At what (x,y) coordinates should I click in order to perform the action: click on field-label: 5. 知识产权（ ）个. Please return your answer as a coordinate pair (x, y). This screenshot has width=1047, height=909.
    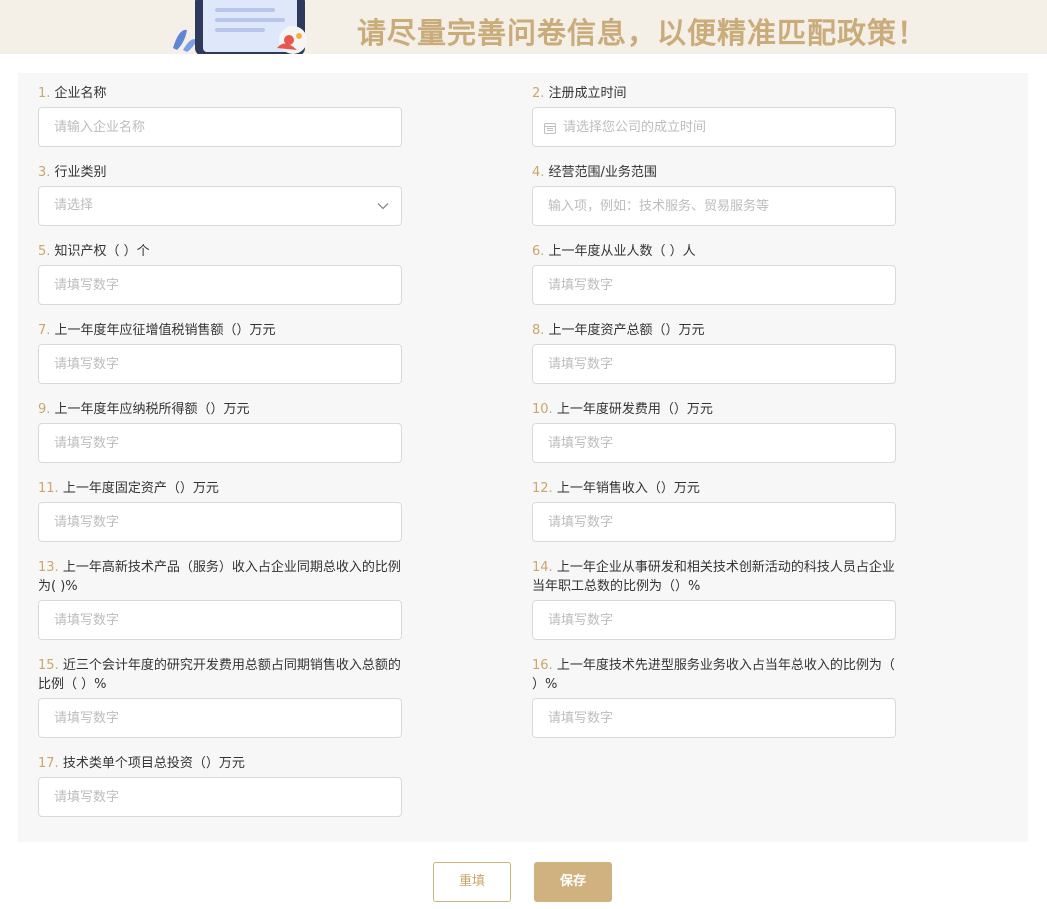
    Looking at the image, I should click on (94, 251).